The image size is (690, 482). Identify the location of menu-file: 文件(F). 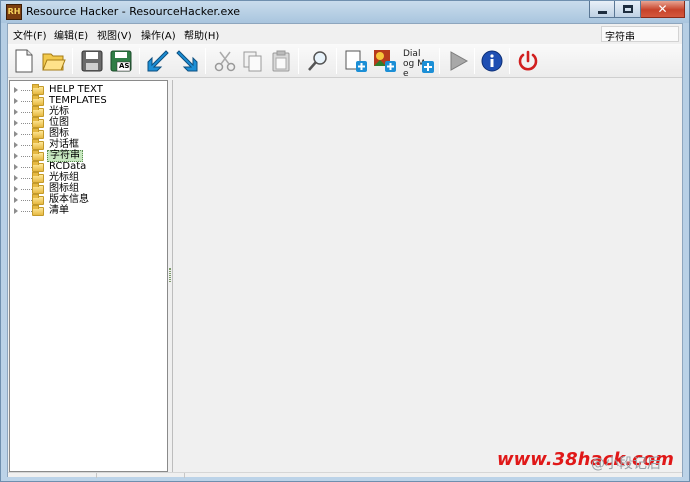
(30, 34).